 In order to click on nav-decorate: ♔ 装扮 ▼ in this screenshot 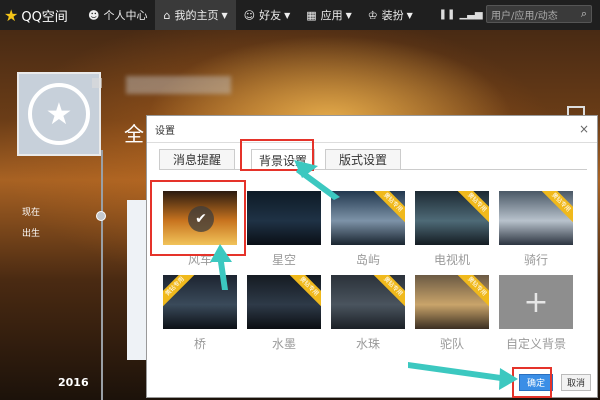, I will do `click(390, 15)`.